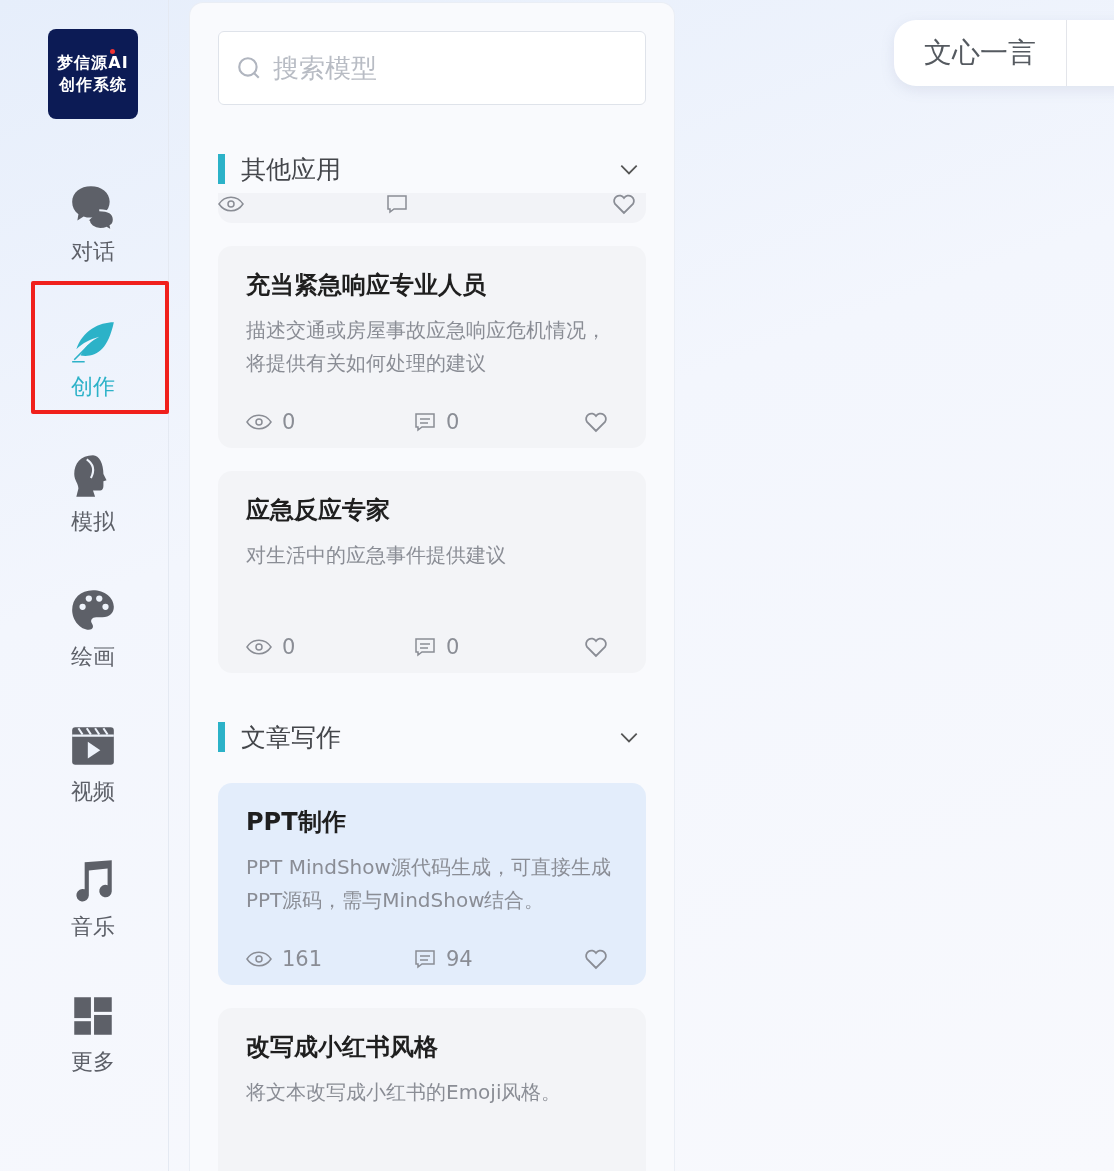 The image size is (1114, 1171). Describe the element at coordinates (291, 737) in the screenshot. I see `section-title: 文章写作` at that location.